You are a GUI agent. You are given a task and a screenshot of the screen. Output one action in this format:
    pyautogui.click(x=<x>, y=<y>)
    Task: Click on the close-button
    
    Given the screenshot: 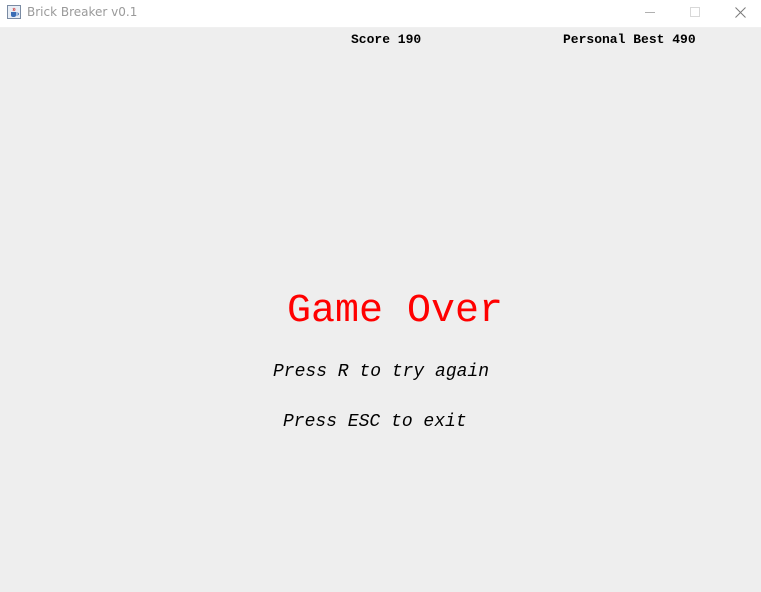 What is the action you would take?
    pyautogui.click(x=739, y=13)
    